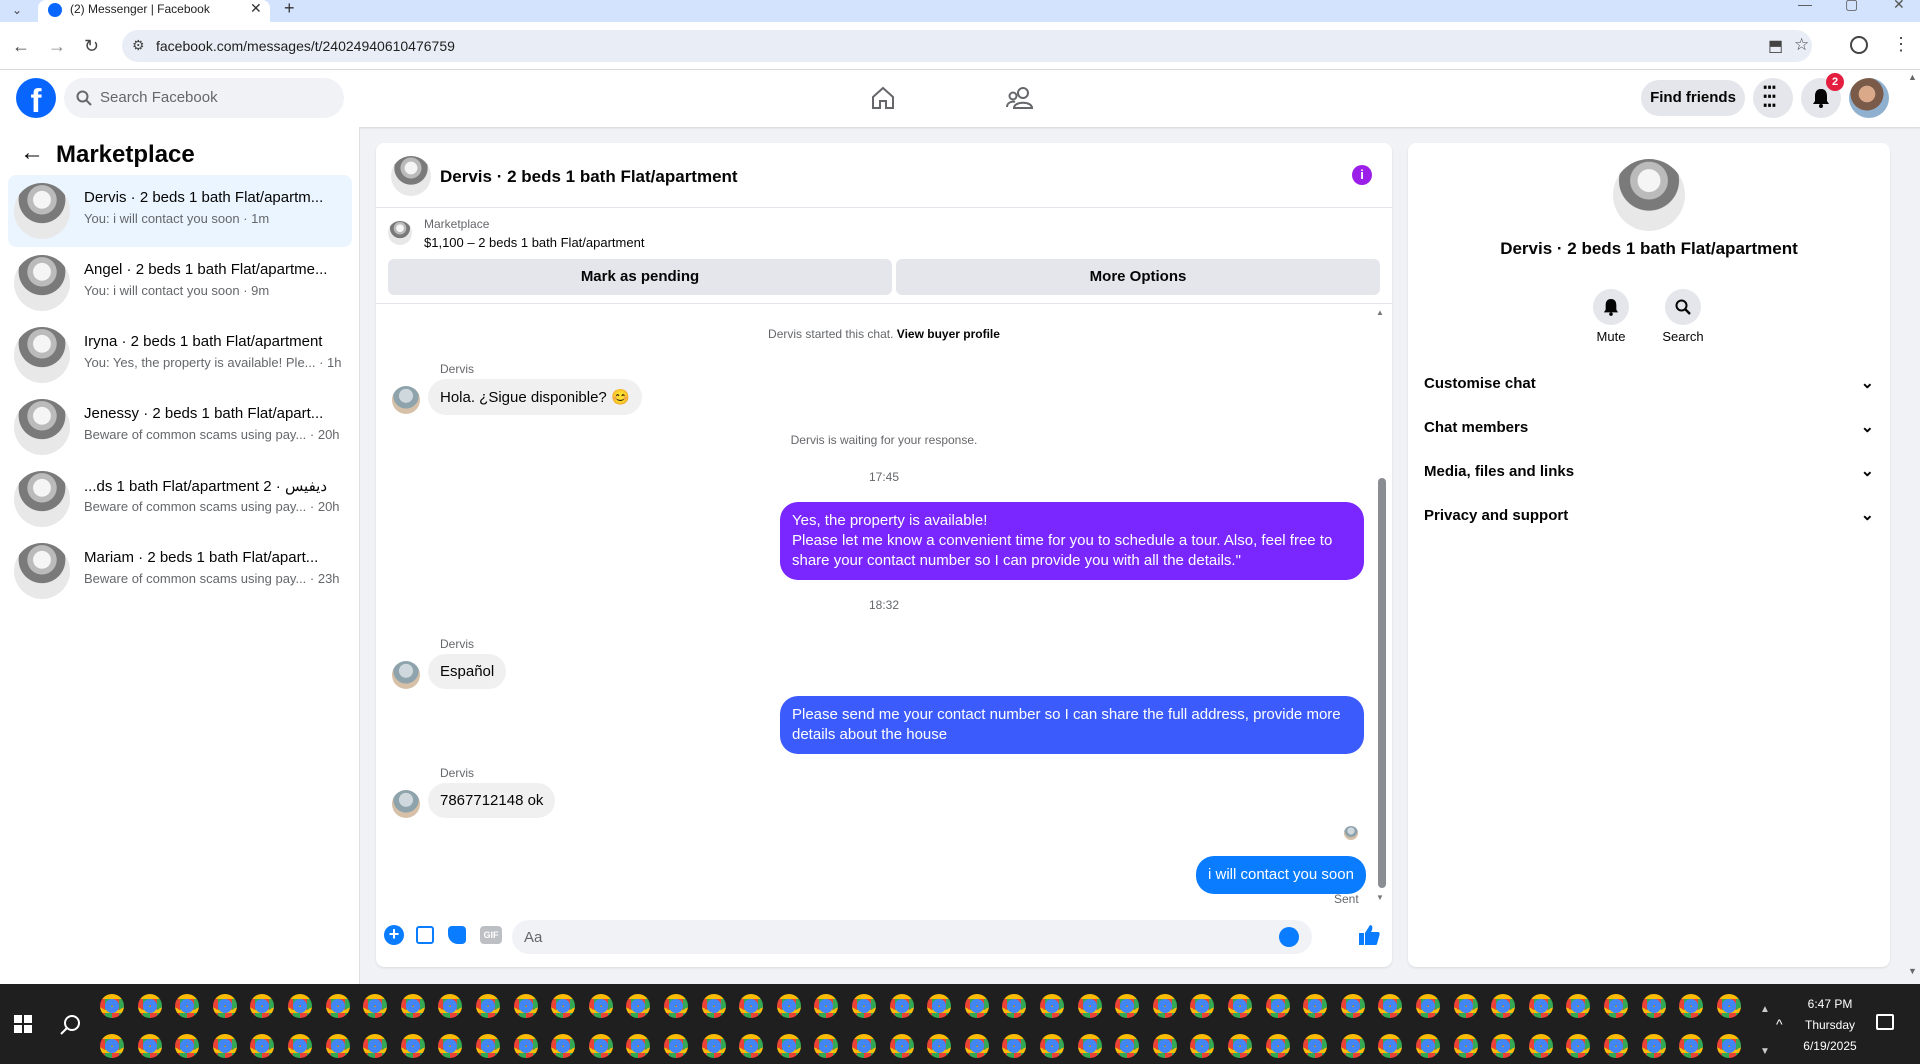 This screenshot has width=1920, height=1064. Describe the element at coordinates (32, 153) in the screenshot. I see `back-arrow-icon: ←` at that location.